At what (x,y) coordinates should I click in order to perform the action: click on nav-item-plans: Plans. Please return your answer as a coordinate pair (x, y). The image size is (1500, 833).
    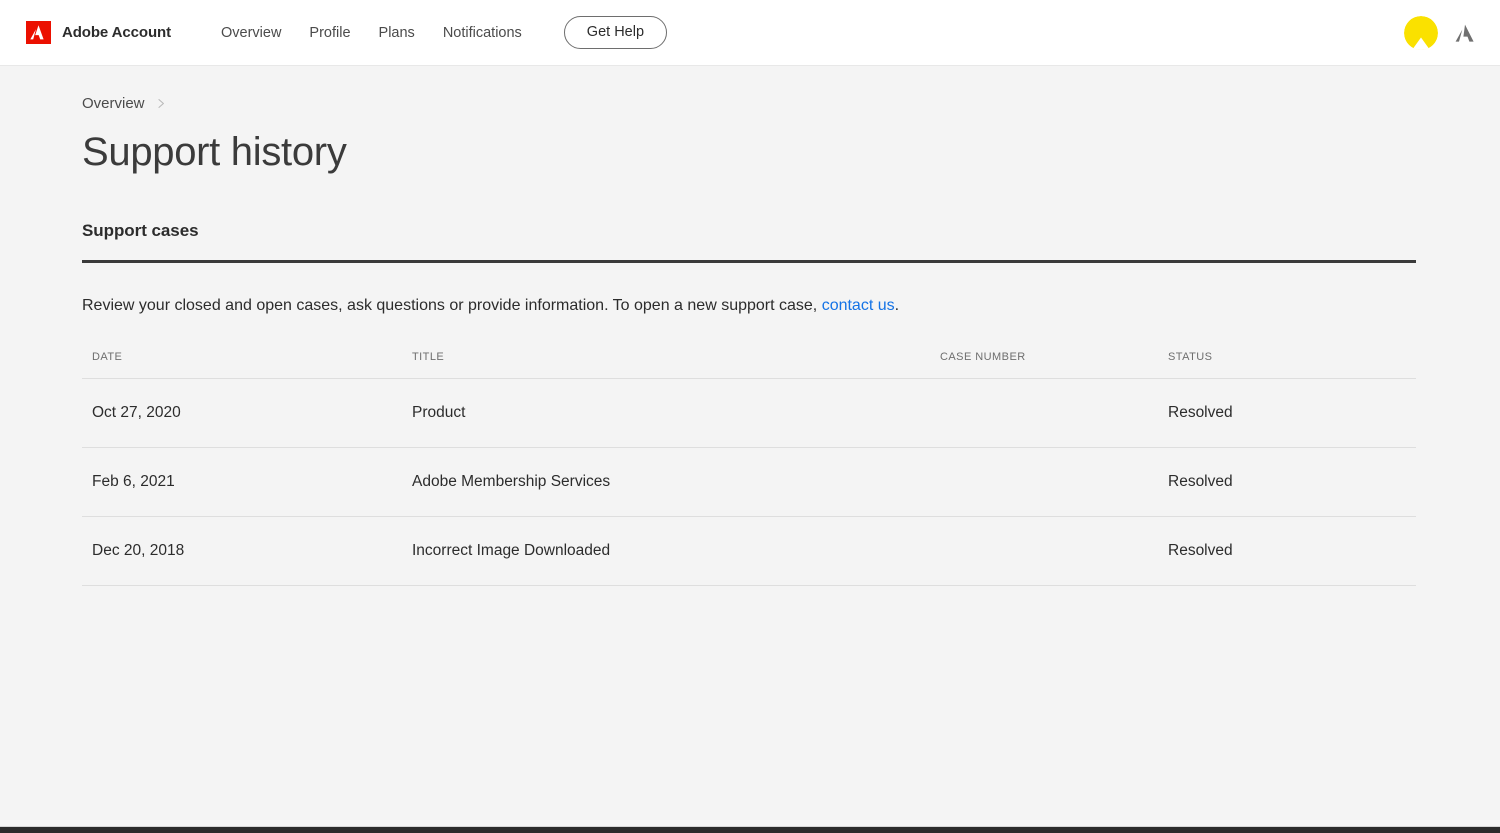
    Looking at the image, I should click on (397, 33).